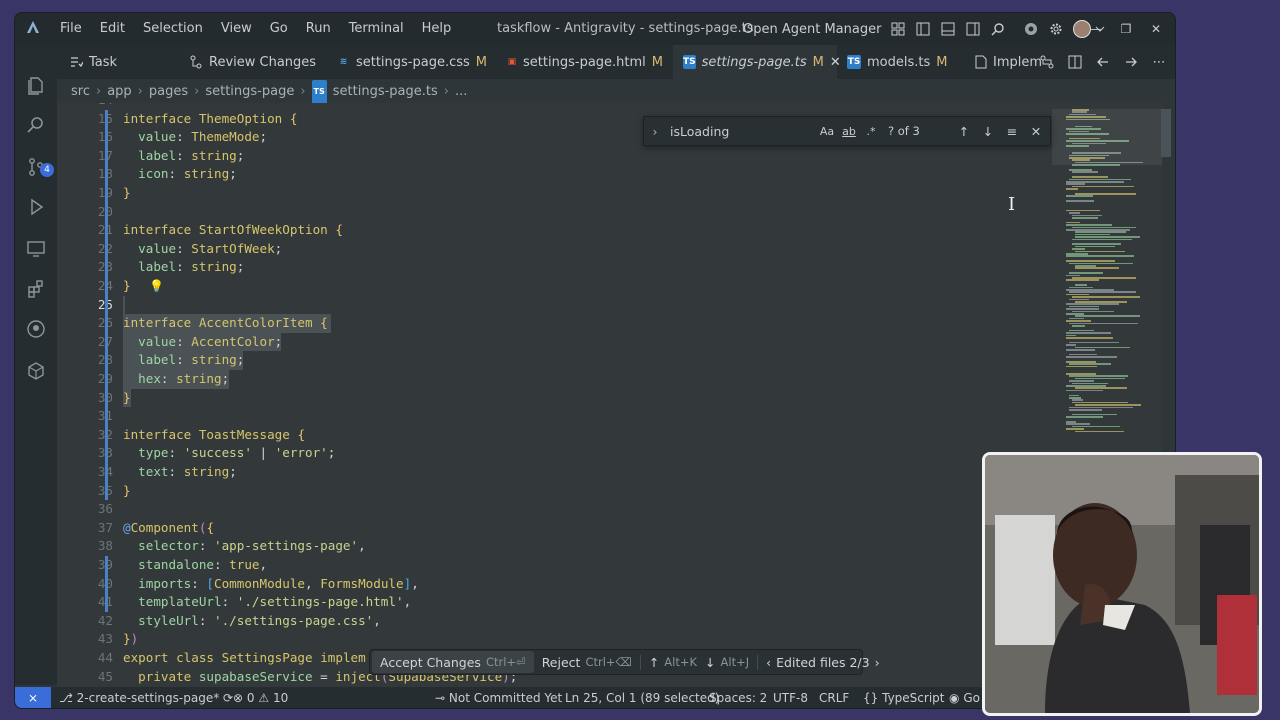  What do you see at coordinates (412, 62) in the screenshot?
I see `tab-settings-page-css: ≋ settings-page.css M` at bounding box center [412, 62].